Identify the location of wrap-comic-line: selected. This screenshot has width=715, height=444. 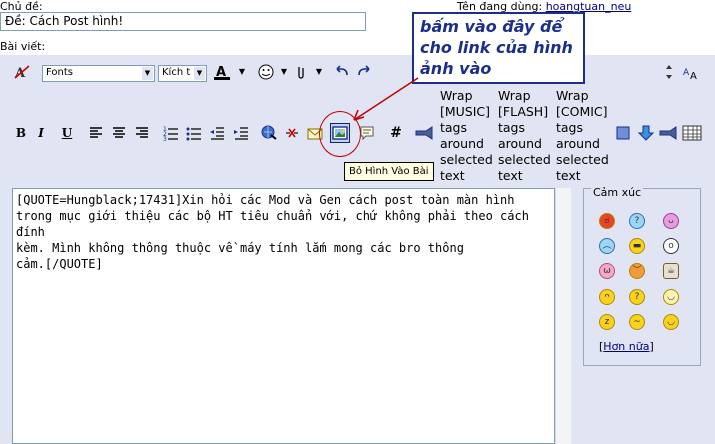
(582, 159).